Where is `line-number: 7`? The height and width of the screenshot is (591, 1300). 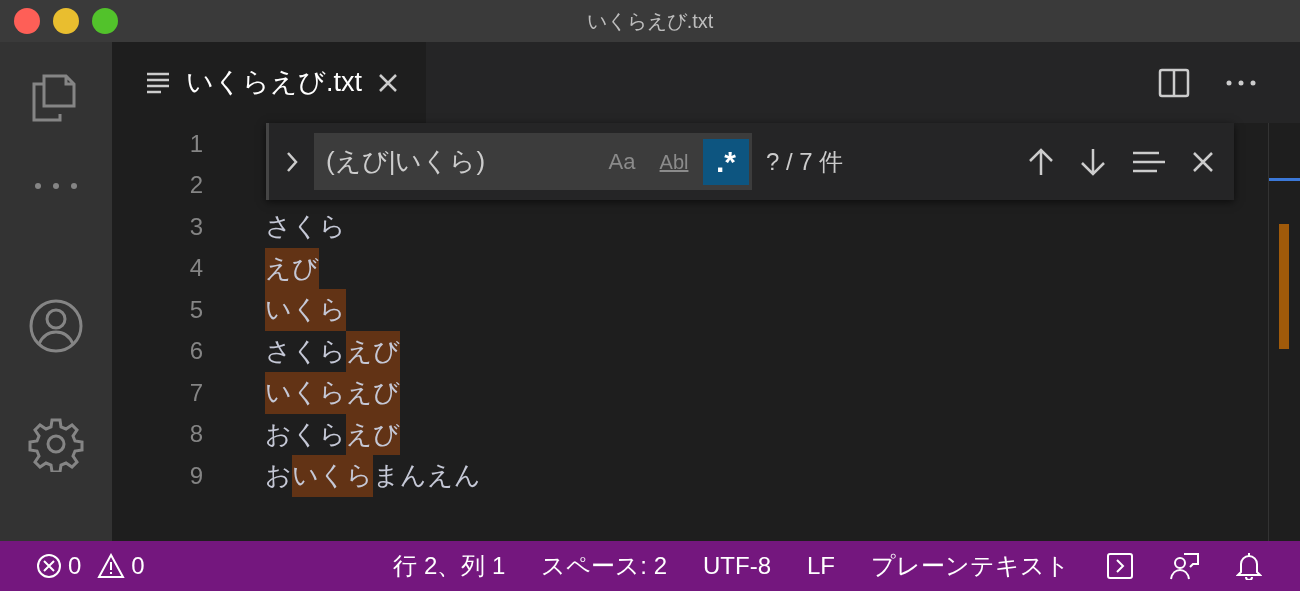 line-number: 7 is located at coordinates (195, 392).